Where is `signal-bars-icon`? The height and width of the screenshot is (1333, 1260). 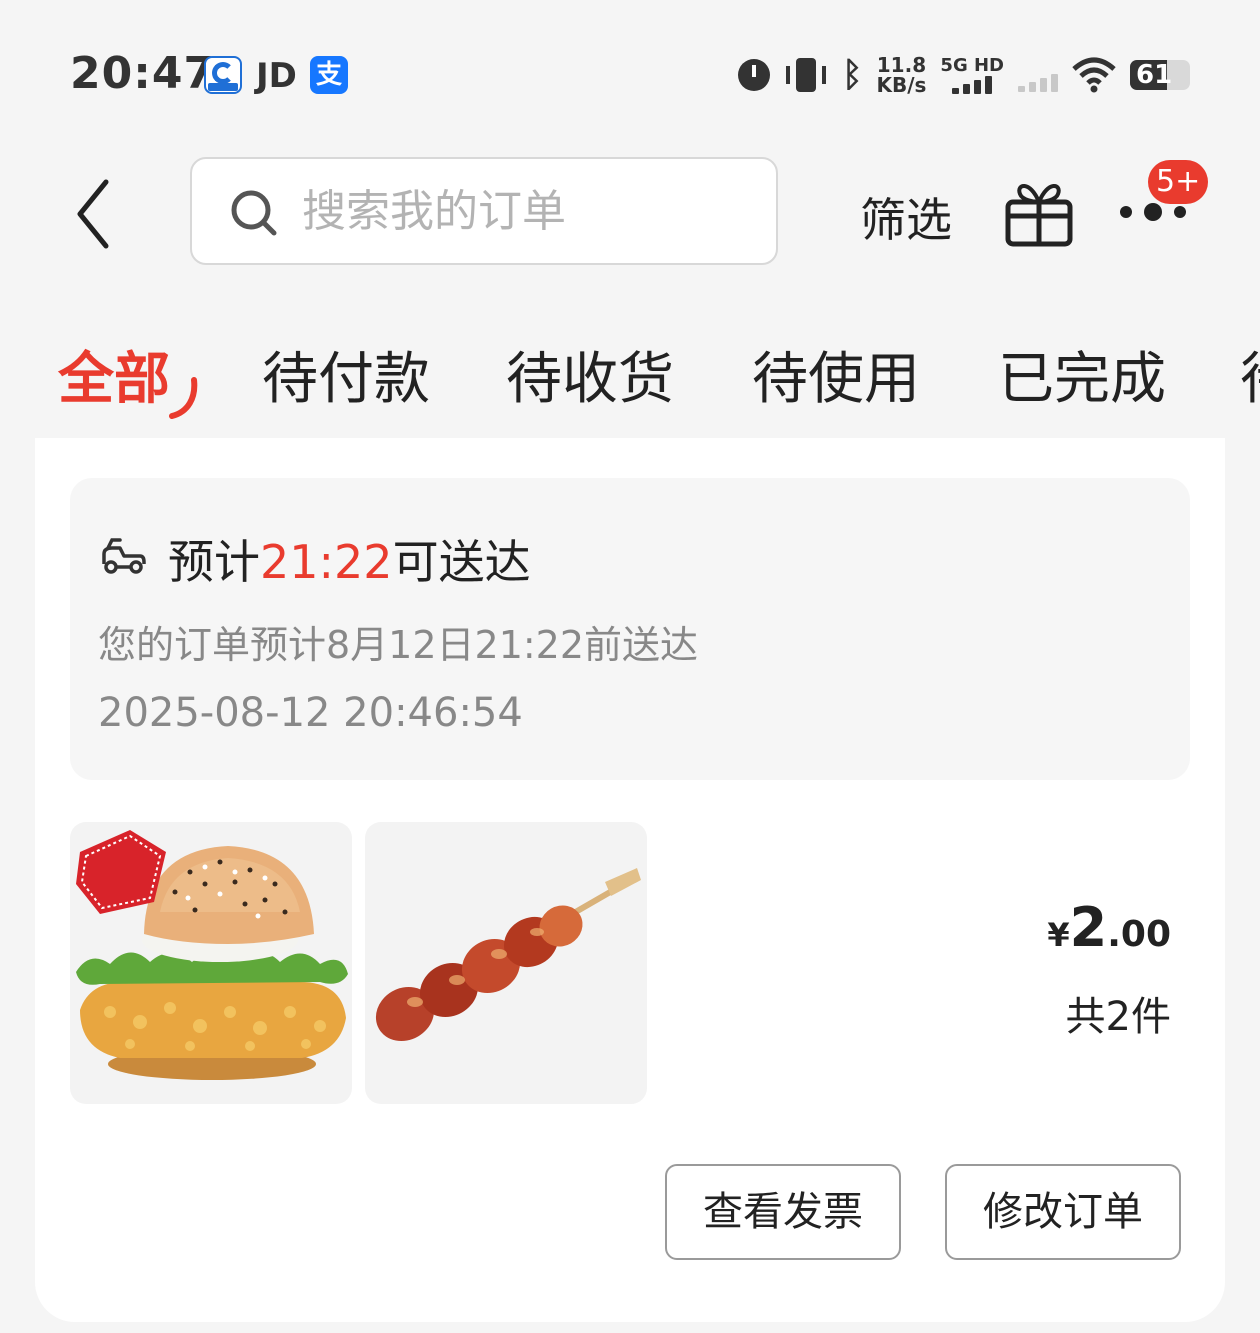 signal-bars-icon is located at coordinates (972, 85).